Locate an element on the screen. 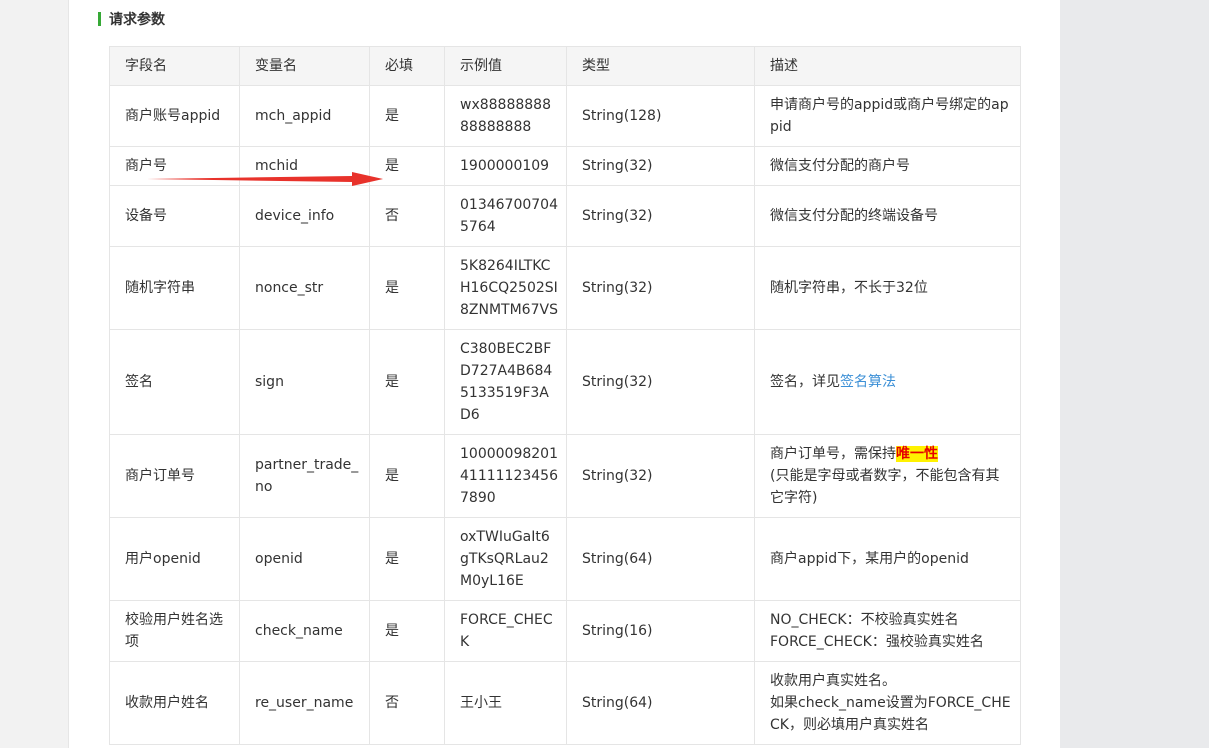 The image size is (1209, 748). section-title: 请求参数 is located at coordinates (137, 20).